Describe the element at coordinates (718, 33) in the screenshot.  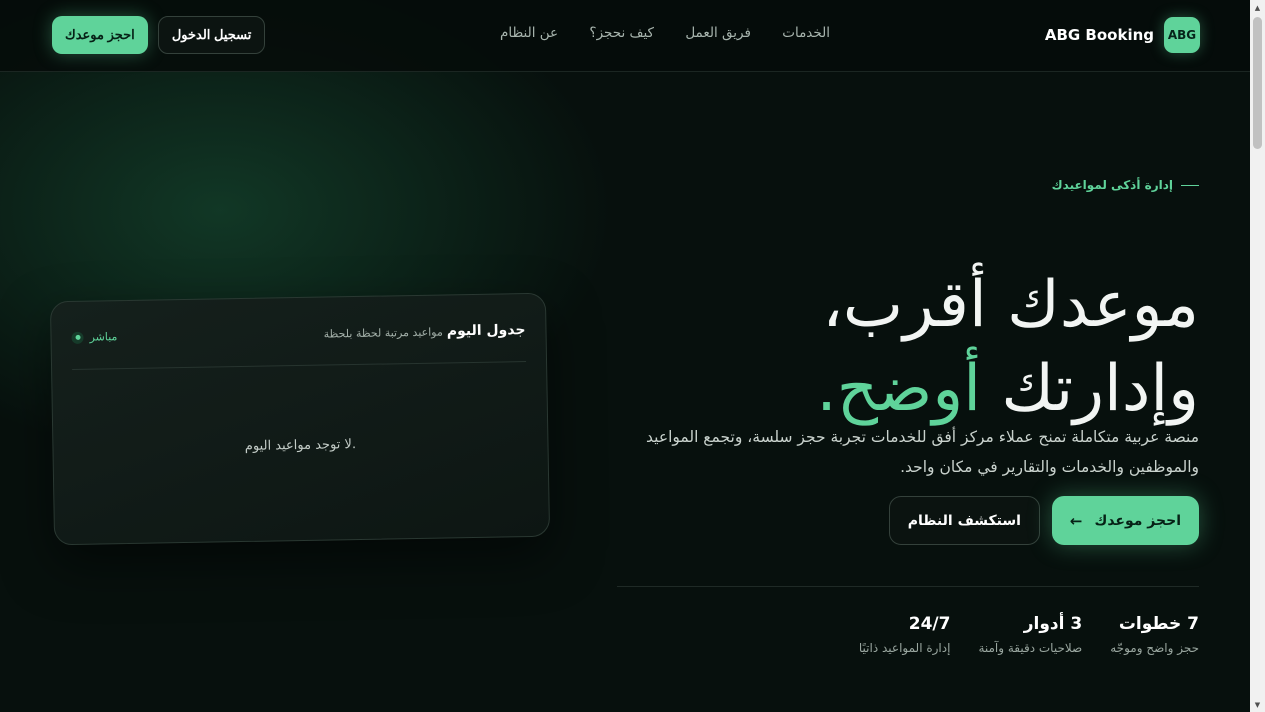
I see `nav-item-team: فريق العمل` at that location.